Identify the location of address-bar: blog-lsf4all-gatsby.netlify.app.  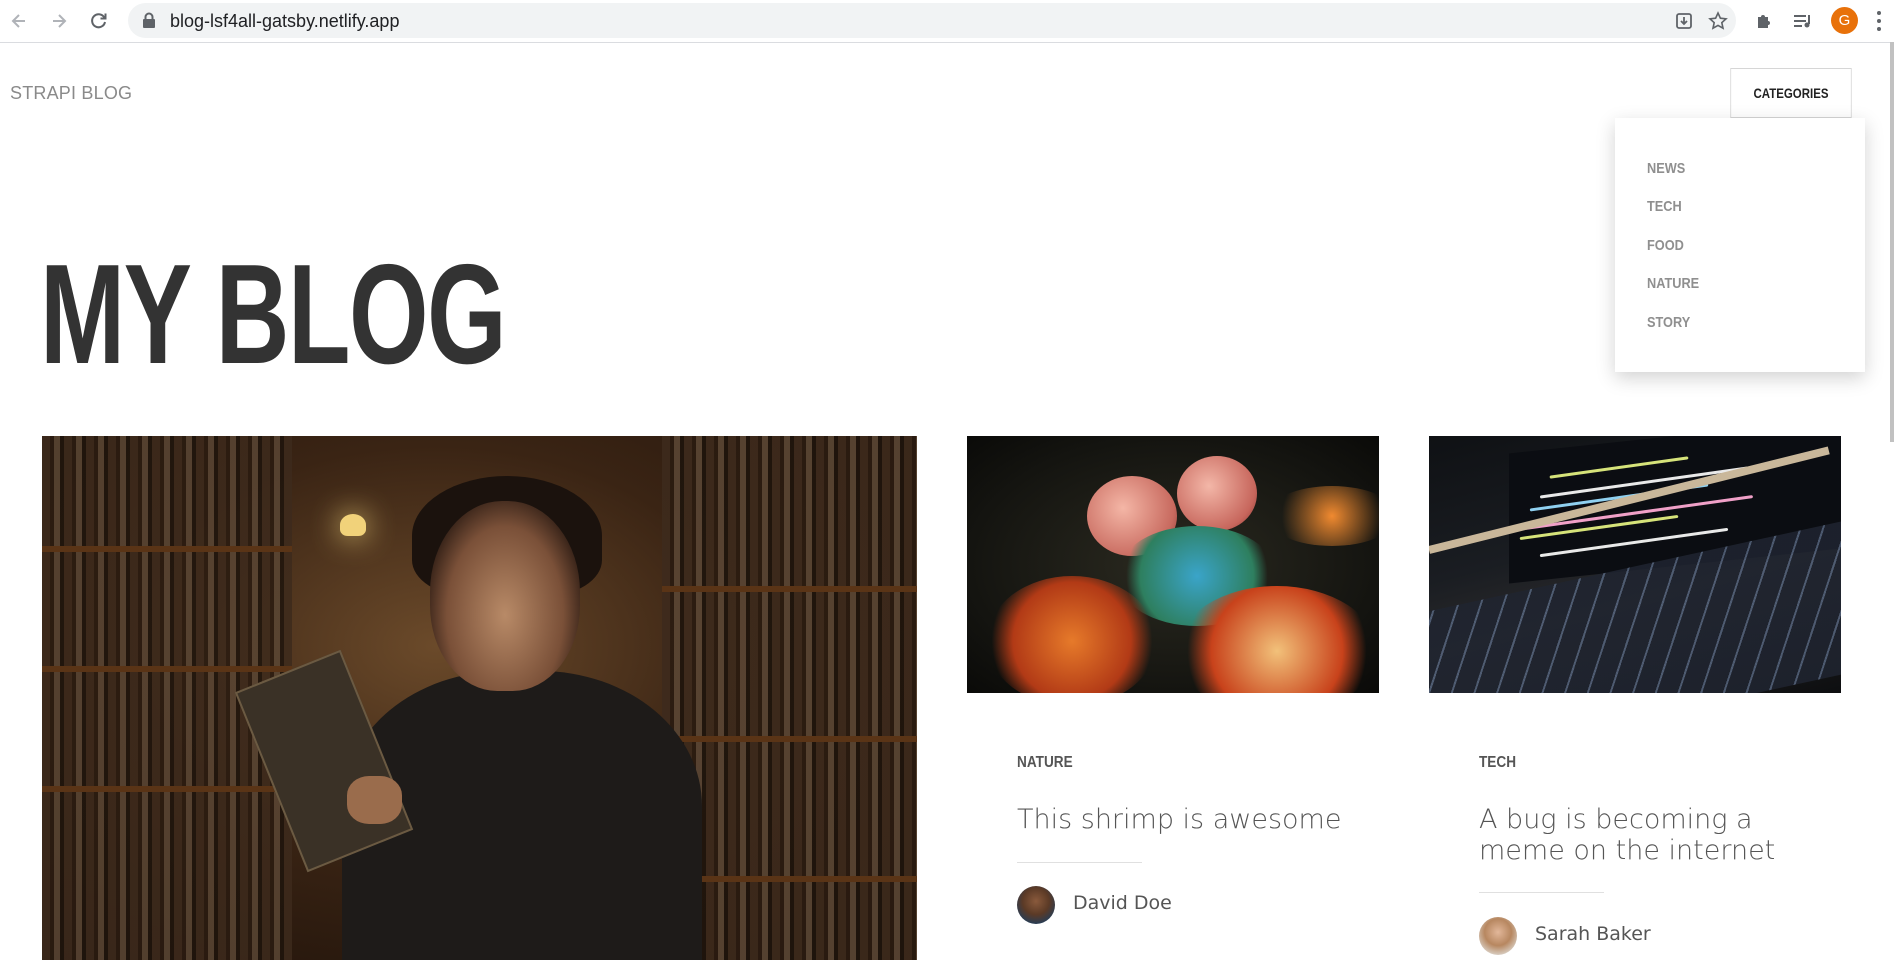
(932, 20).